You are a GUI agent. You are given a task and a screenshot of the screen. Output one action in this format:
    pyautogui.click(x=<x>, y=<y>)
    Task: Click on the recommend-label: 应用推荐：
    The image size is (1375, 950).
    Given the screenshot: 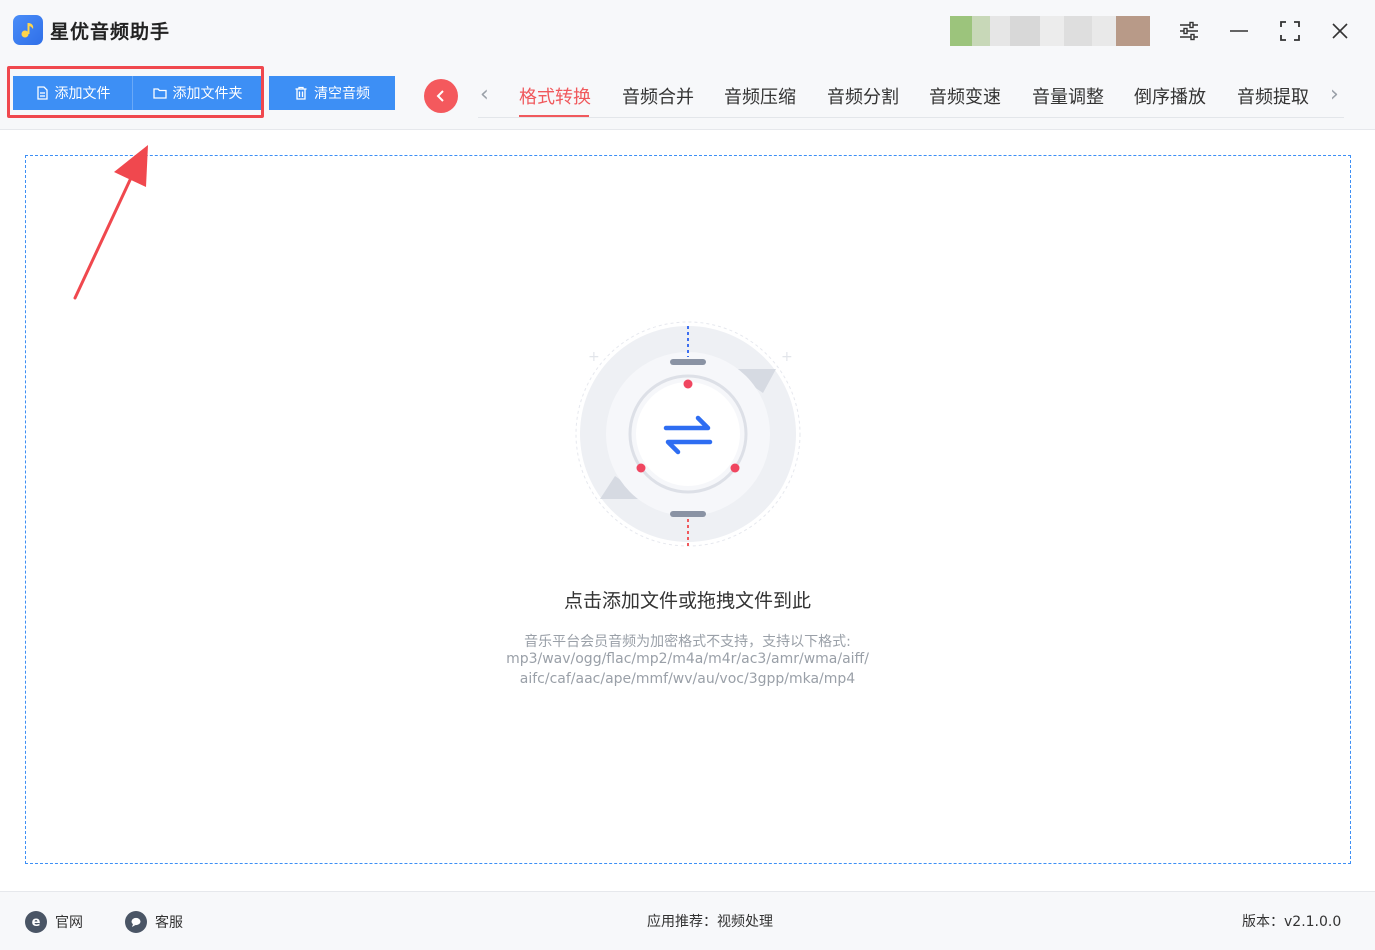 What is the action you would take?
    pyautogui.click(x=682, y=922)
    